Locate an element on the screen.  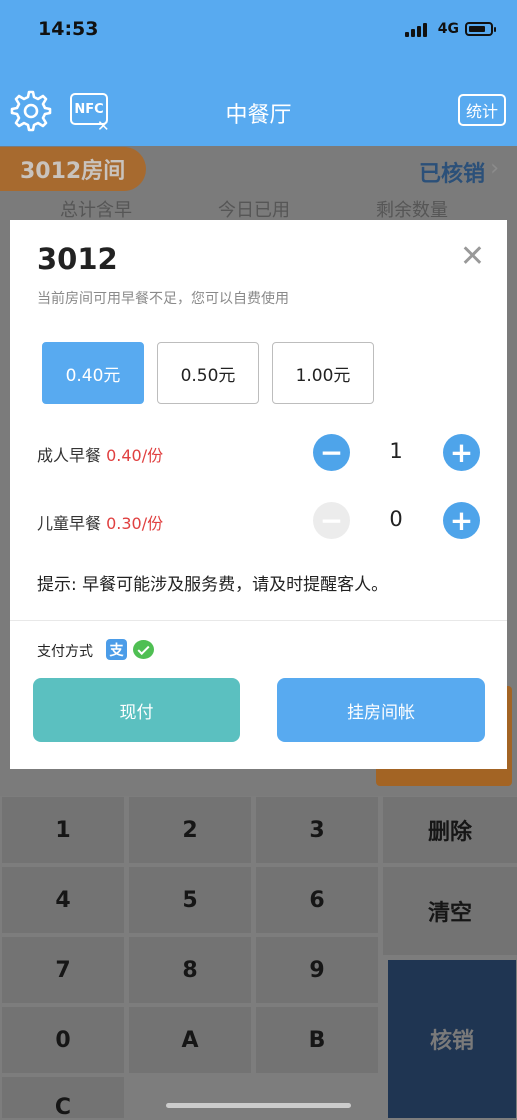
home-indicator is located at coordinates (258, 1105).